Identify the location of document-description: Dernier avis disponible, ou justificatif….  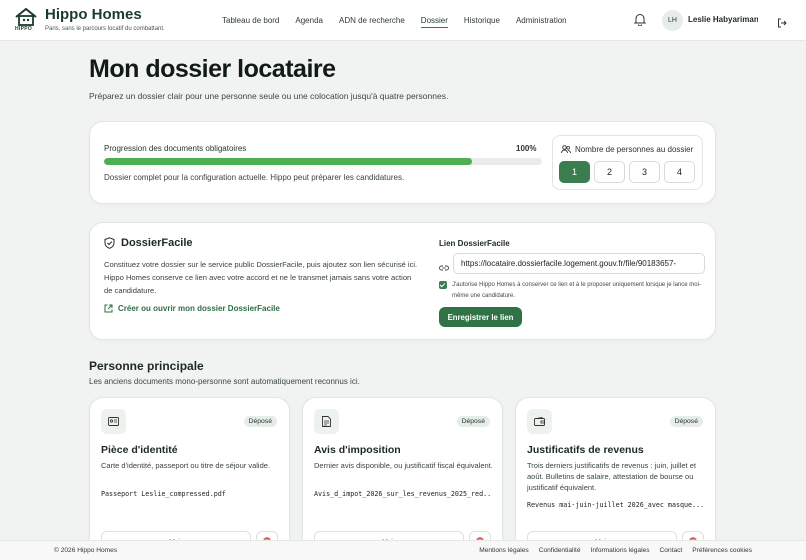
(403, 465).